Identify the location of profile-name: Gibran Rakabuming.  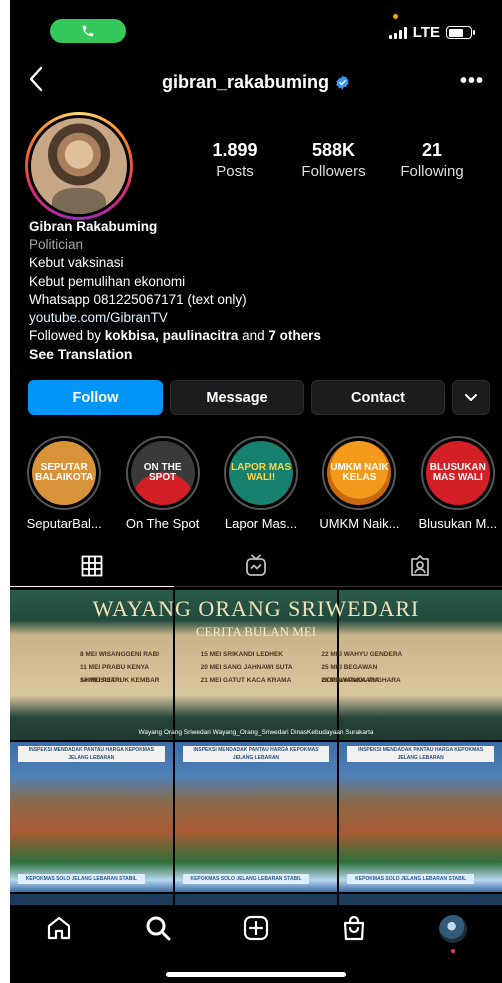
(93, 226).